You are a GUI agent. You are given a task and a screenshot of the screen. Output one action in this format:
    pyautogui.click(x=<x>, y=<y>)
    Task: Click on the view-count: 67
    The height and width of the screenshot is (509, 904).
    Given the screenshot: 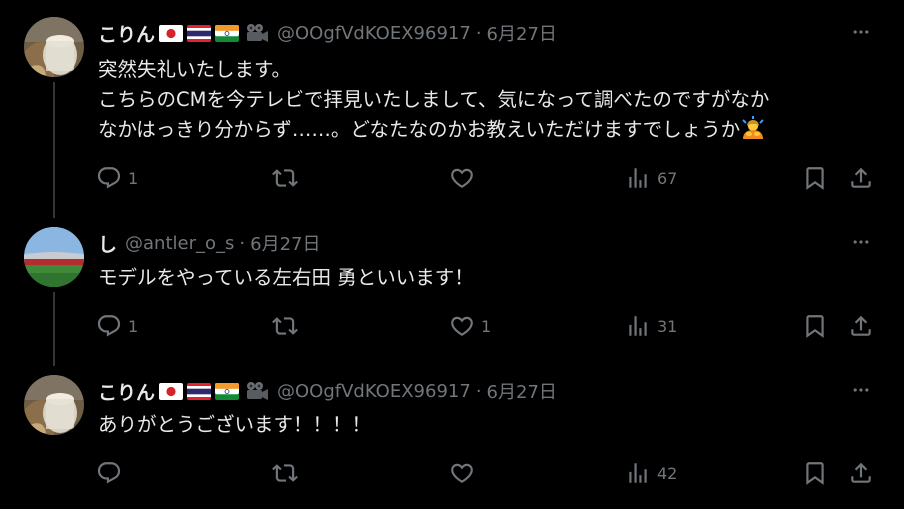 What is the action you would take?
    pyautogui.click(x=667, y=178)
    